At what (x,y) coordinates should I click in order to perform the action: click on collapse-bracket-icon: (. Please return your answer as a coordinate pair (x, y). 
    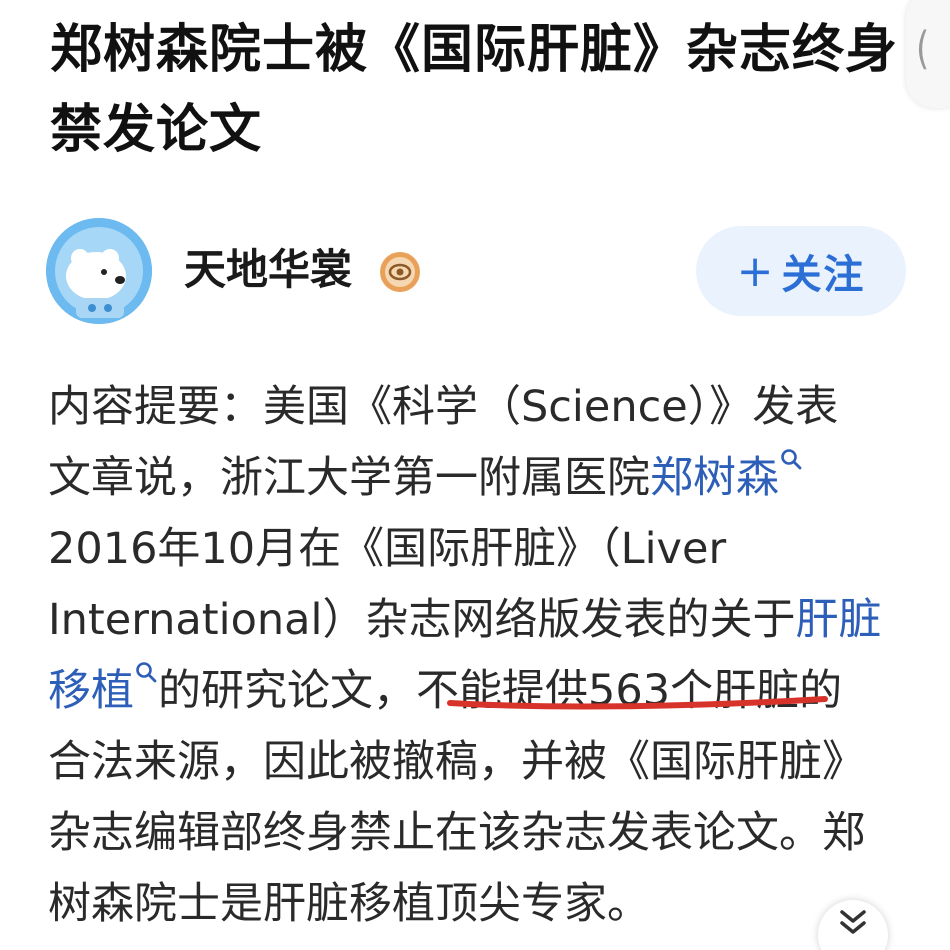
    Looking at the image, I should click on (923, 49).